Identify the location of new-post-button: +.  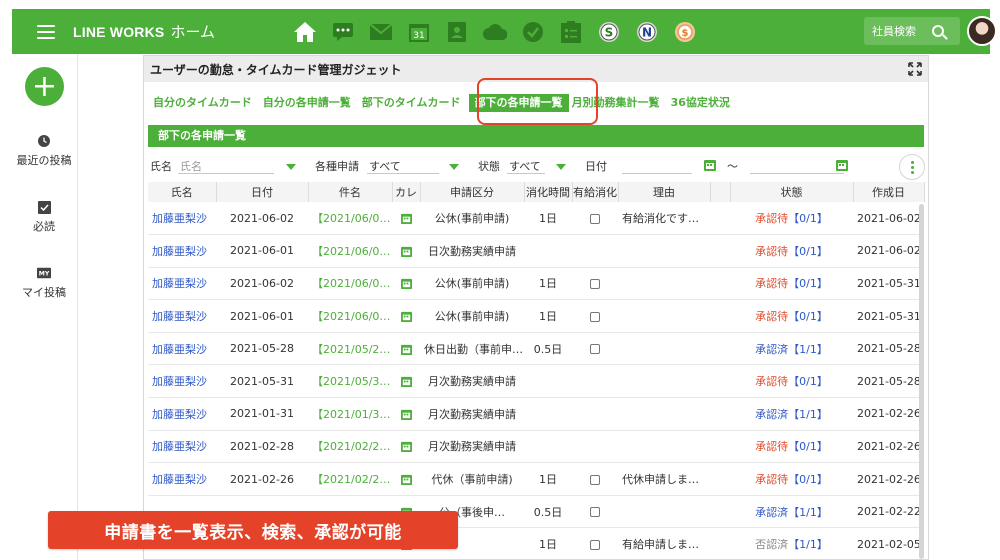
(44, 86).